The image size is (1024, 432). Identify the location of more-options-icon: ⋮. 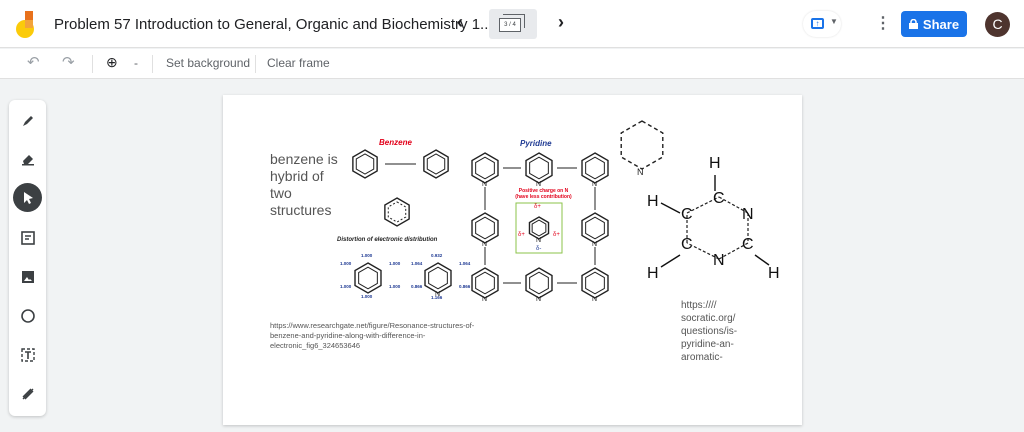
(883, 23).